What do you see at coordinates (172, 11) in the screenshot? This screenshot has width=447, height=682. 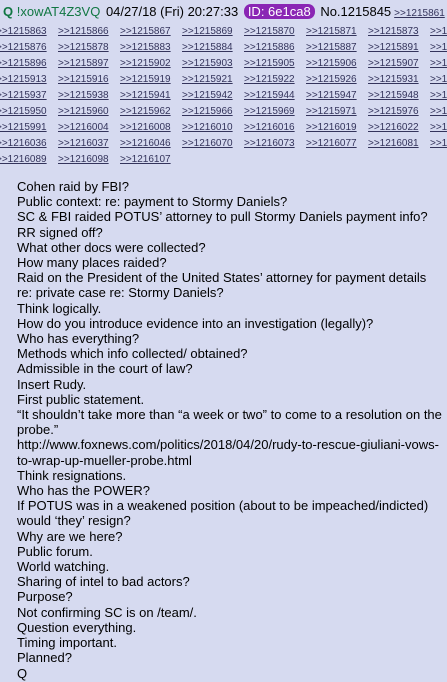 I see `post-date: 04/27/18 (Fri) 20:27:33` at bounding box center [172, 11].